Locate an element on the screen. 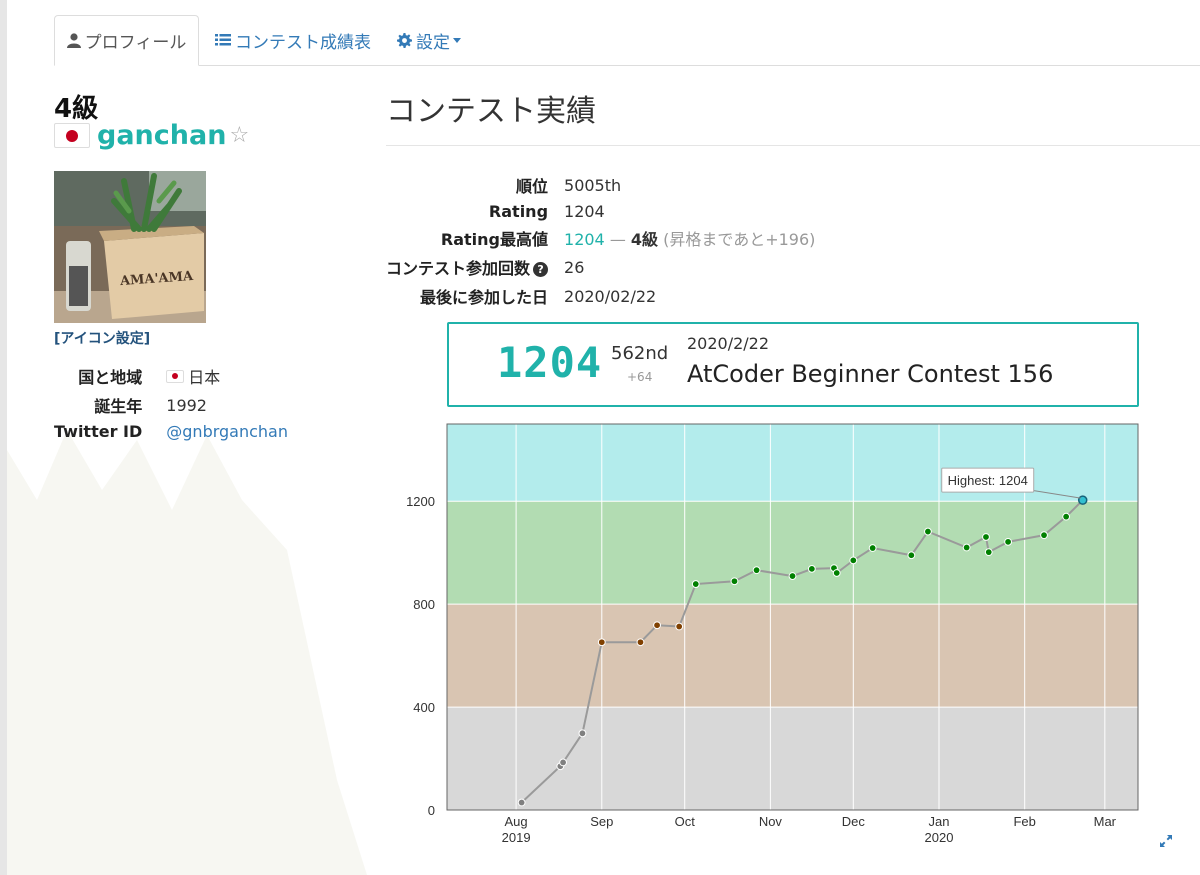 The width and height of the screenshot is (1200, 875). profile-info-table: 国と地域 日本 誕生年 1992 Twitter ID @gnbrganchan is located at coordinates (171, 403).